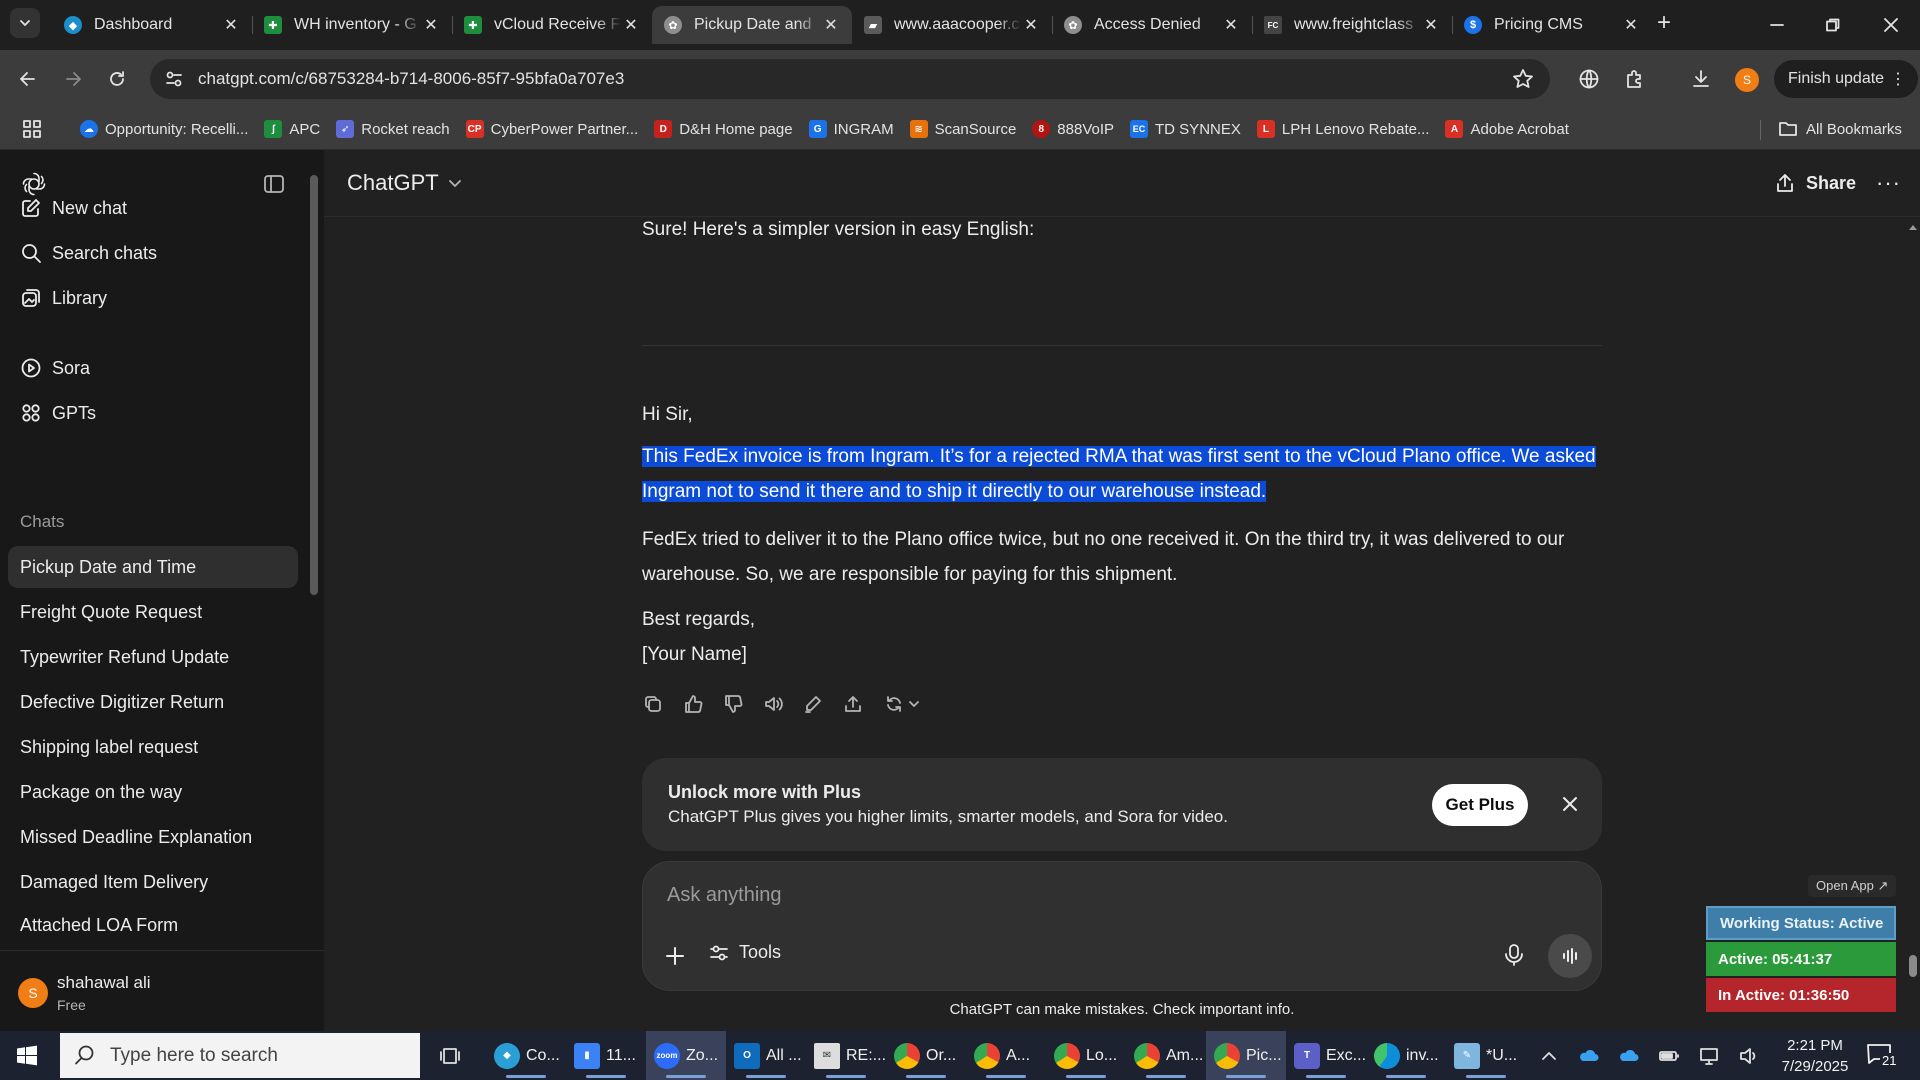 This screenshot has width=1920, height=1080. What do you see at coordinates (723, 129) in the screenshot?
I see `bookmark-item: D D&H Home page` at bounding box center [723, 129].